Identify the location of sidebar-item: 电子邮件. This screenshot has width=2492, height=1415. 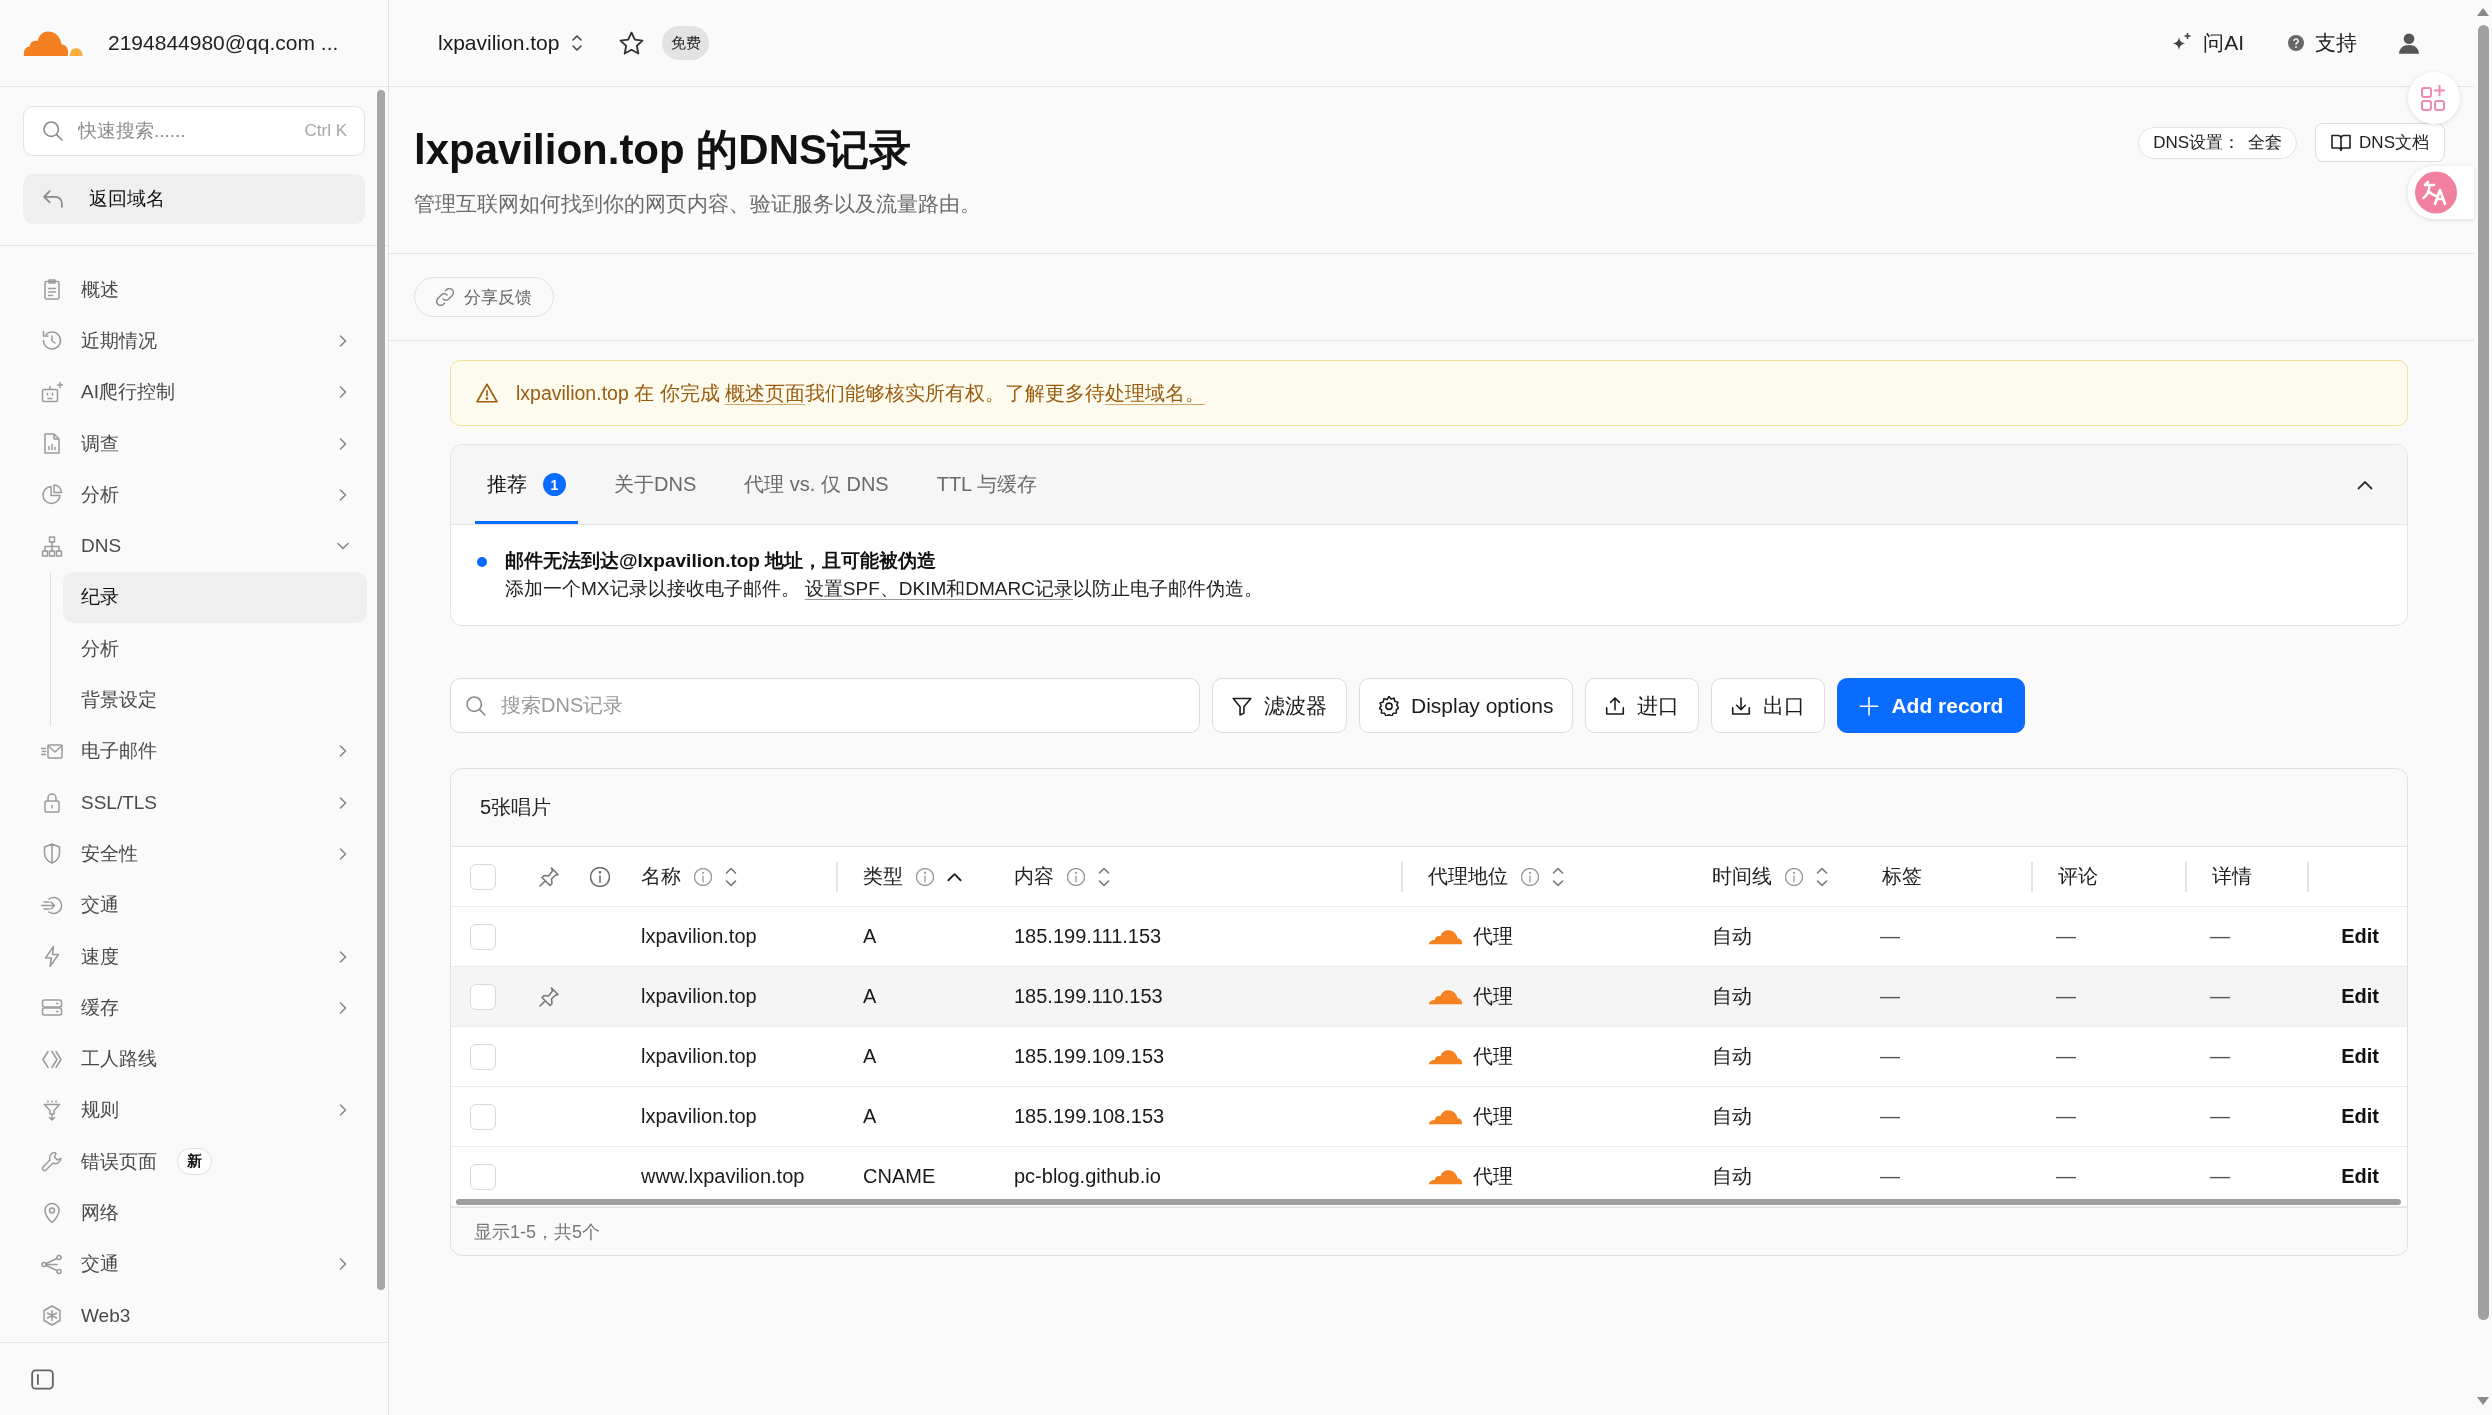
(195, 751).